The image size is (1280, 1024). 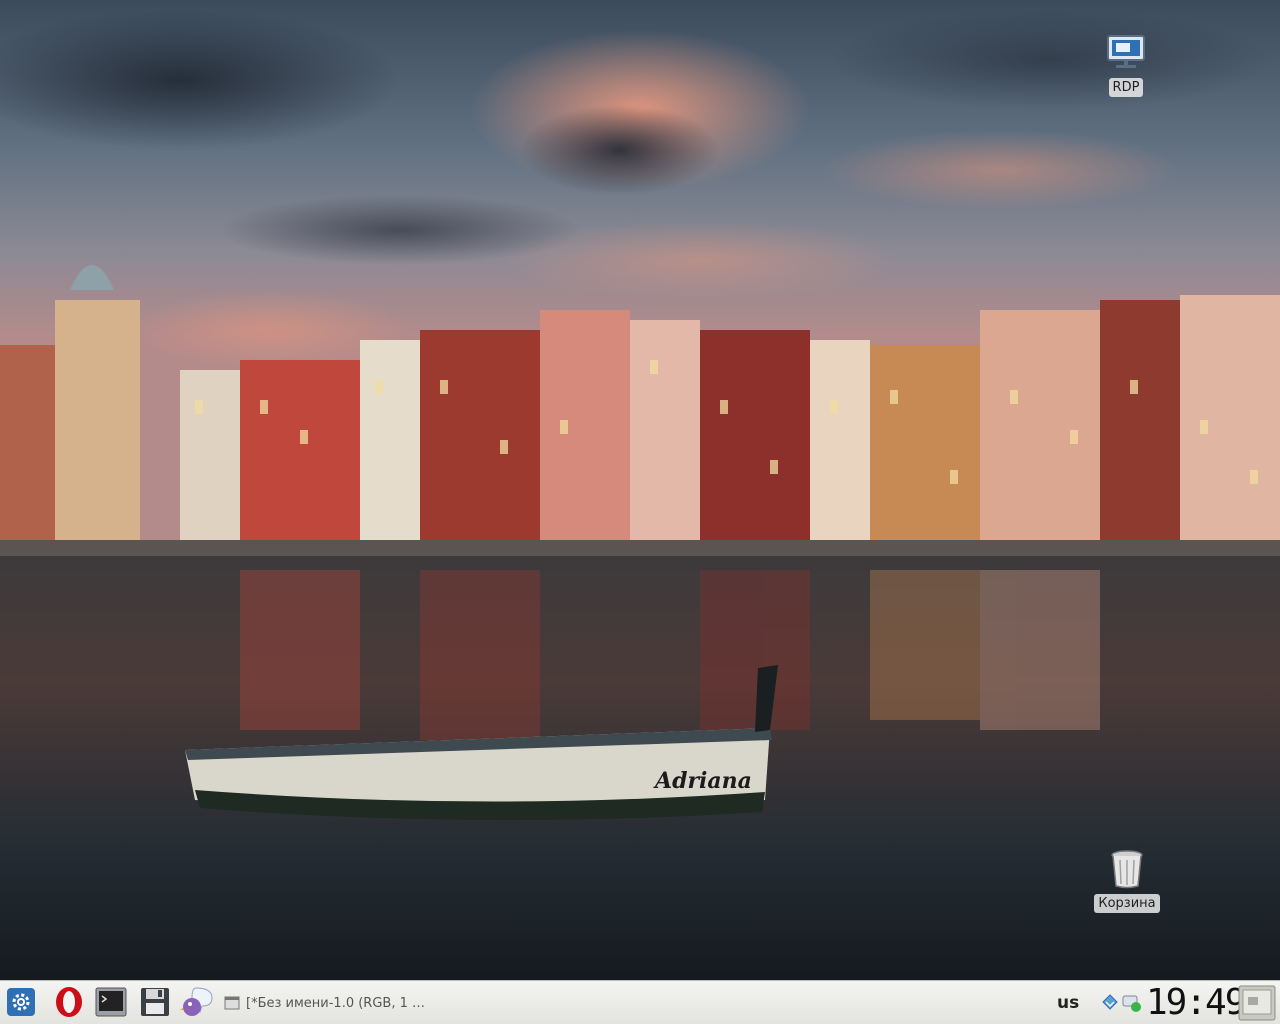 I want to click on floppy-disk-icon, so click(x=155, y=1002).